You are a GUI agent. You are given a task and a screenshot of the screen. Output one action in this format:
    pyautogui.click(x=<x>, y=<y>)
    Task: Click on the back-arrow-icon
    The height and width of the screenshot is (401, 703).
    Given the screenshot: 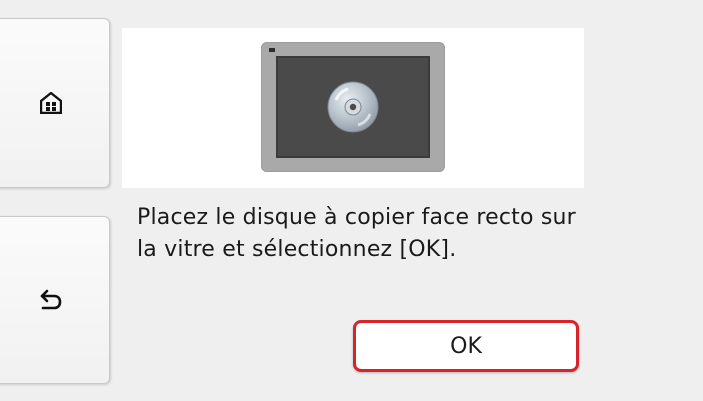 What is the action you would take?
    pyautogui.click(x=51, y=300)
    